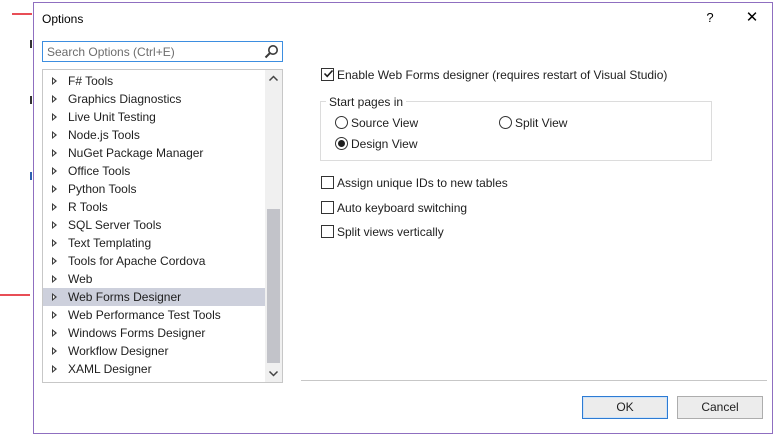 The height and width of the screenshot is (437, 776). What do you see at coordinates (390, 232) in the screenshot?
I see `split-vertically-label: Split views vertically` at bounding box center [390, 232].